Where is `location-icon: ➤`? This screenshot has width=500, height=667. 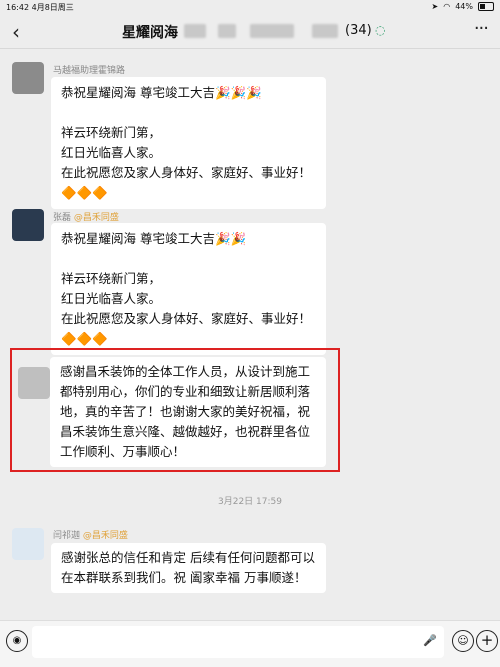
location-icon: ➤ is located at coordinates (435, 6).